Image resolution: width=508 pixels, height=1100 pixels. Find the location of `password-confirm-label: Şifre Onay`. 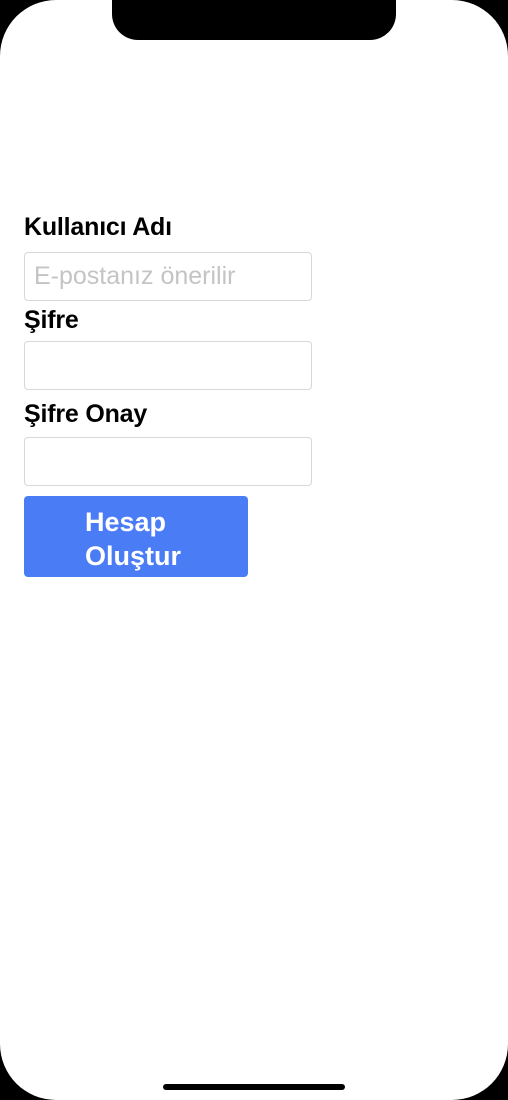

password-confirm-label: Şifre Onay is located at coordinates (86, 414).